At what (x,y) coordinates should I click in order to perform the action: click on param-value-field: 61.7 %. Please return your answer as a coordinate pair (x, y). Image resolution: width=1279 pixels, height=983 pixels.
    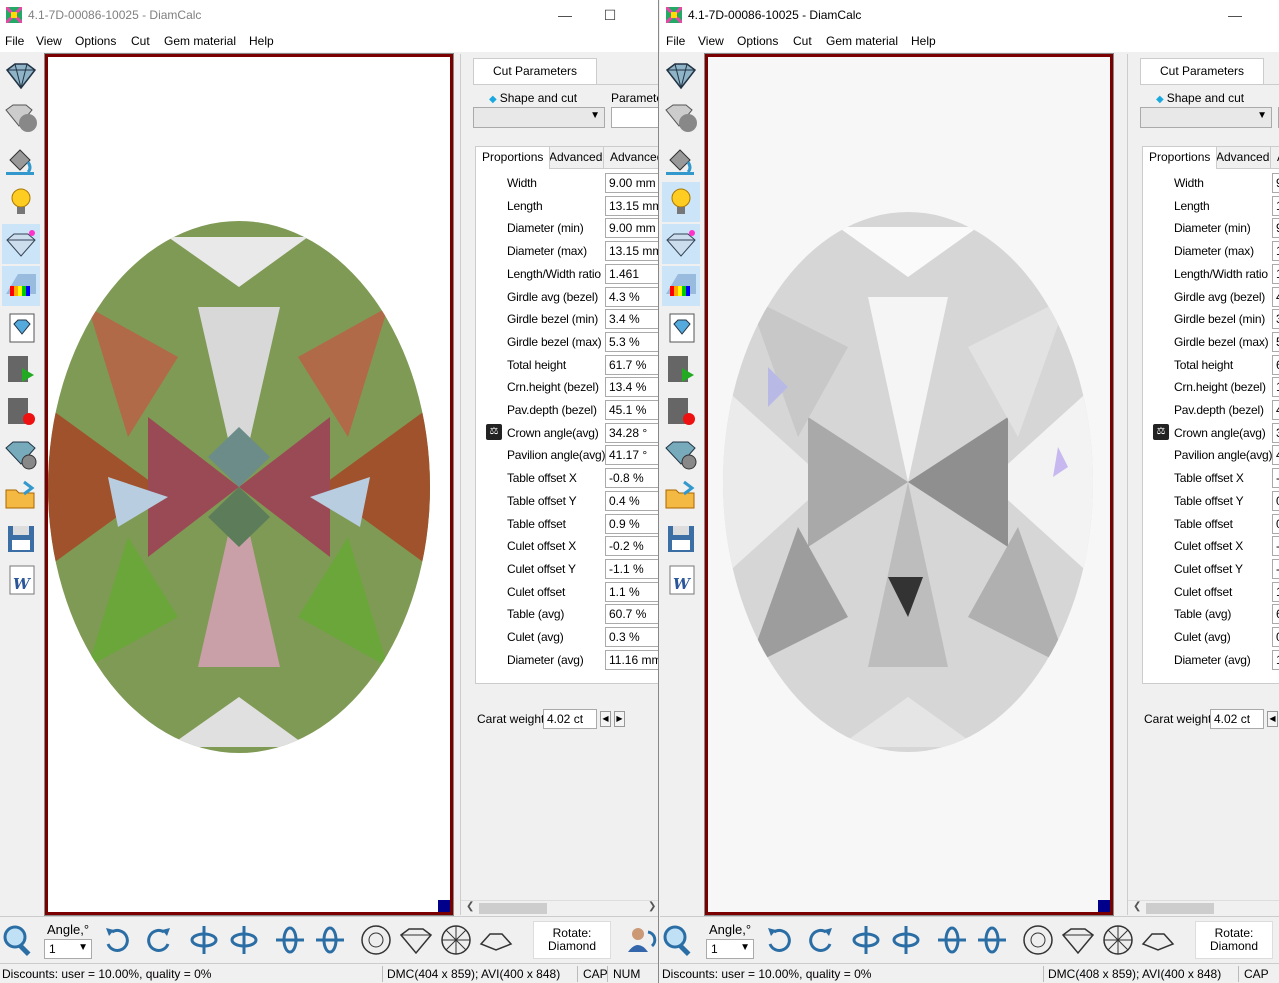
    Looking at the image, I should click on (631, 364).